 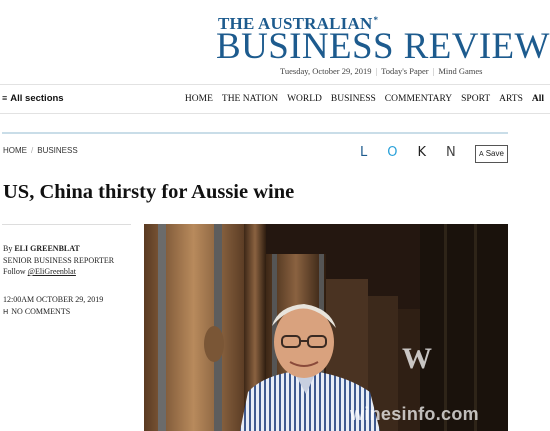 I want to click on comment-icon: H, so click(x=6, y=312).